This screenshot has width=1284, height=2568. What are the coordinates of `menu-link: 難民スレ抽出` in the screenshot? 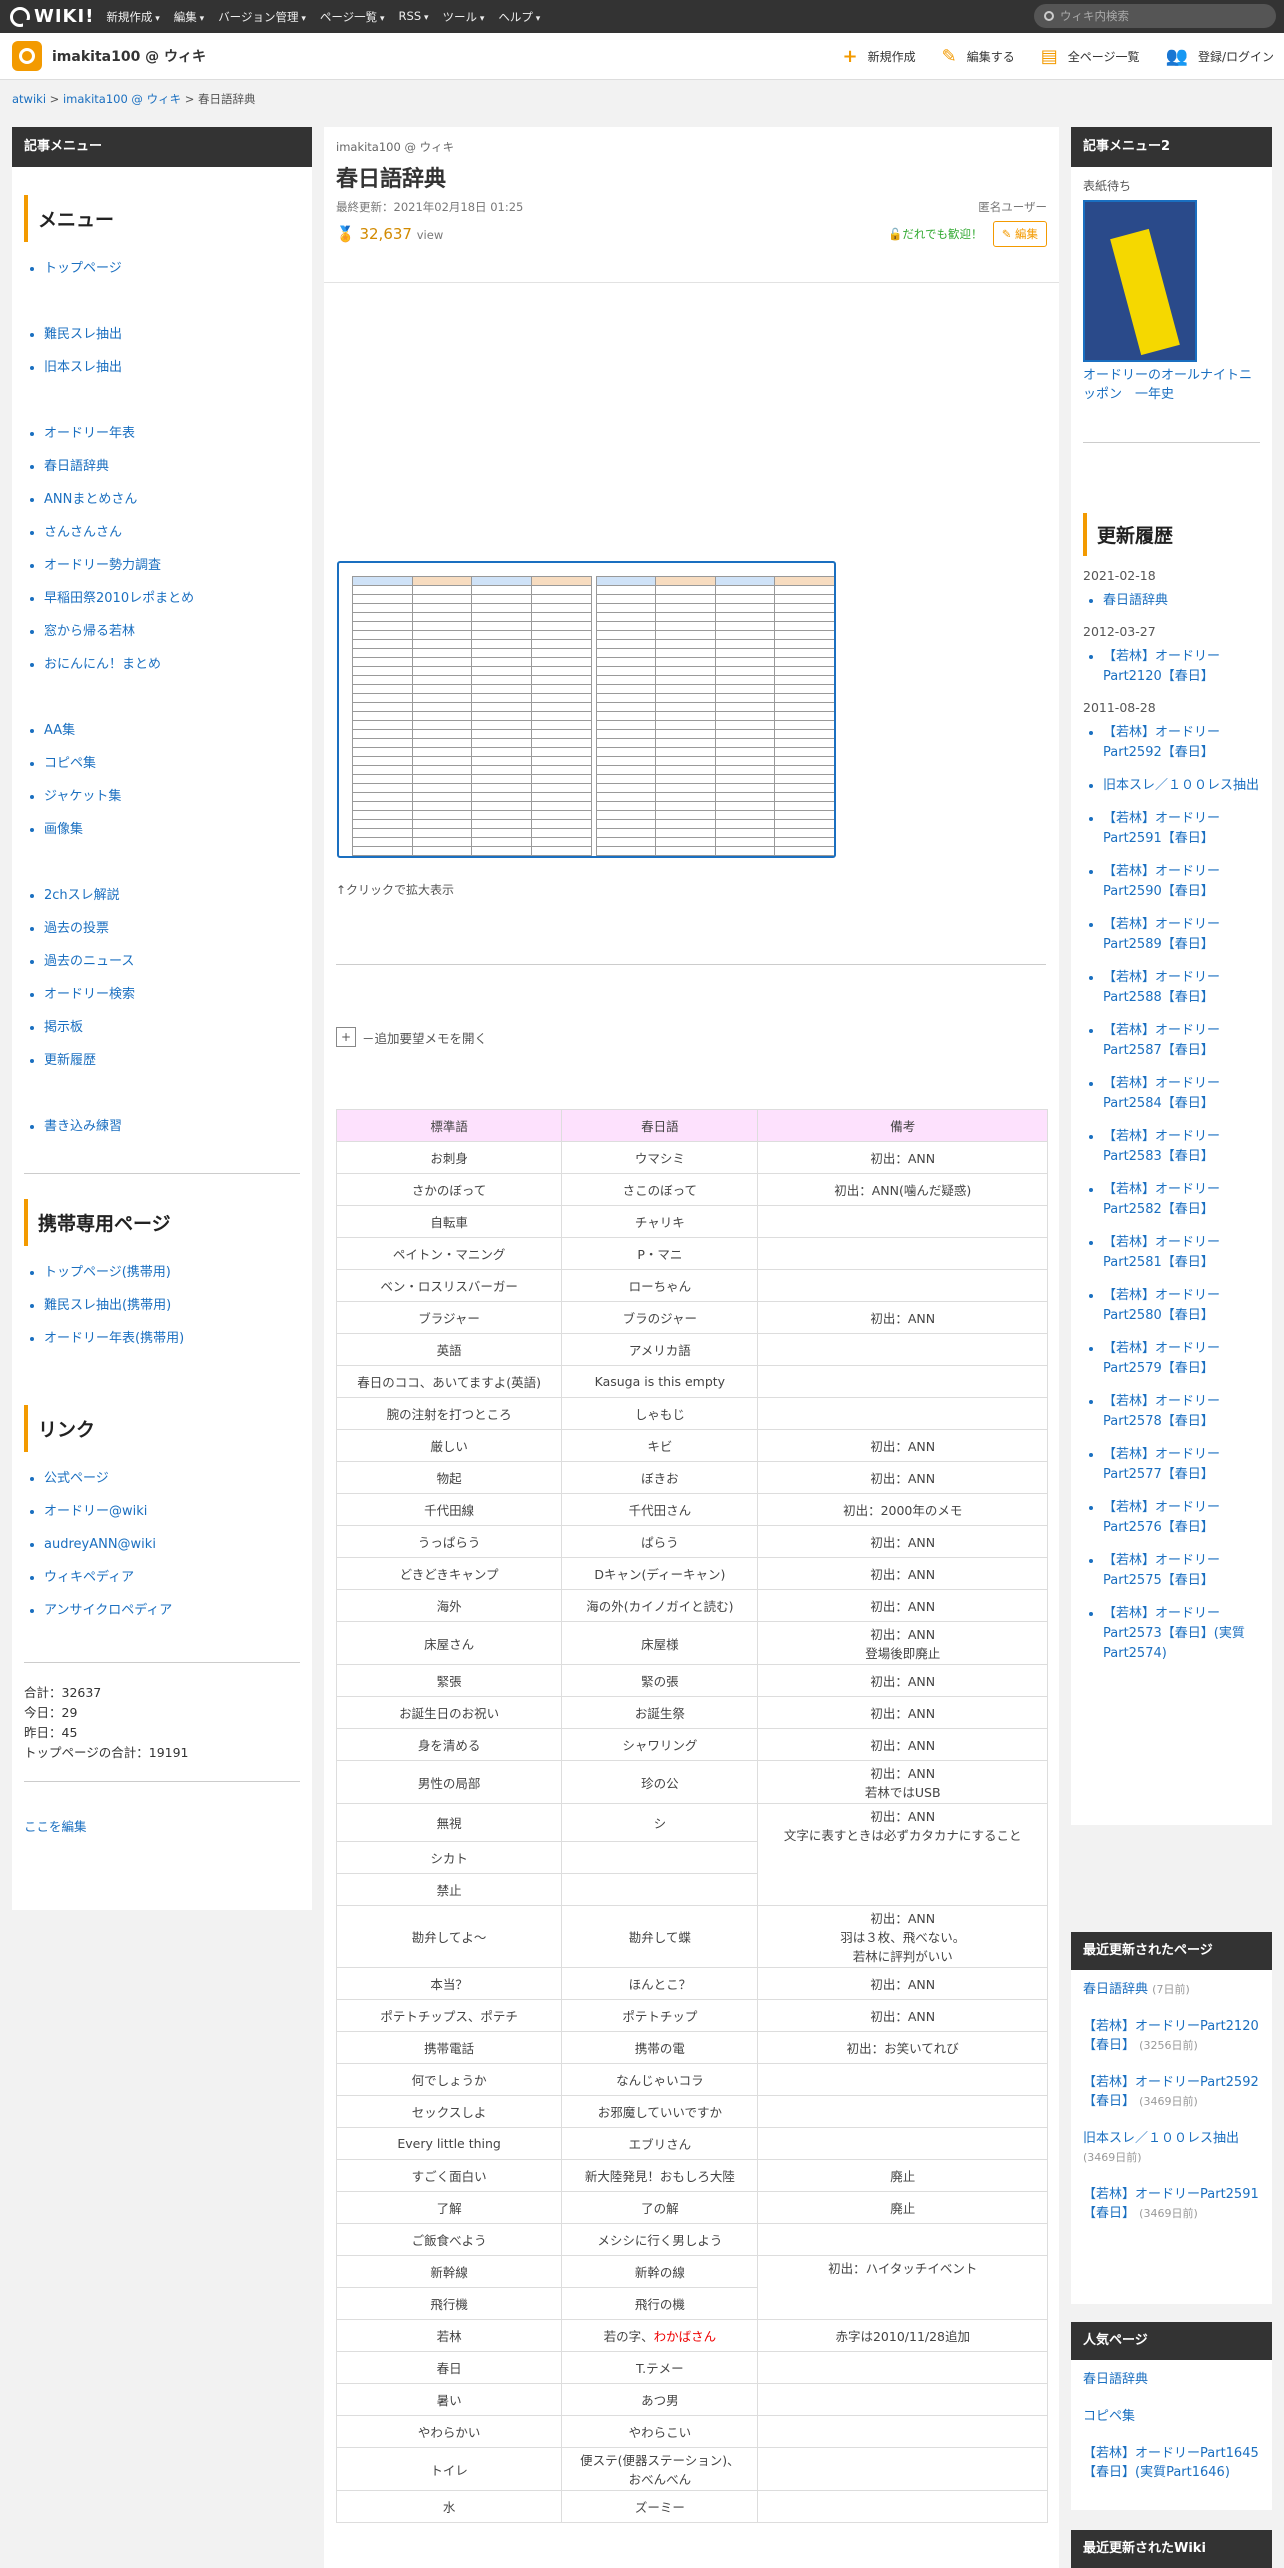 It's located at (83, 334).